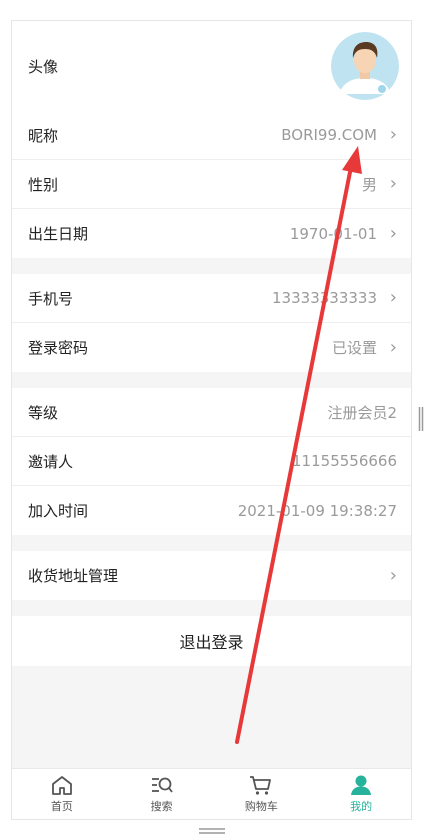  I want to click on phone-row: 手机号 13333333333 ›, so click(211, 298).